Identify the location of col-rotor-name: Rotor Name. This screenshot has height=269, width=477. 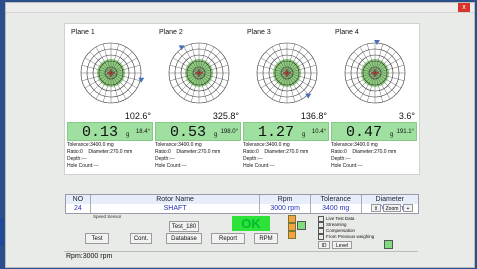
(176, 199).